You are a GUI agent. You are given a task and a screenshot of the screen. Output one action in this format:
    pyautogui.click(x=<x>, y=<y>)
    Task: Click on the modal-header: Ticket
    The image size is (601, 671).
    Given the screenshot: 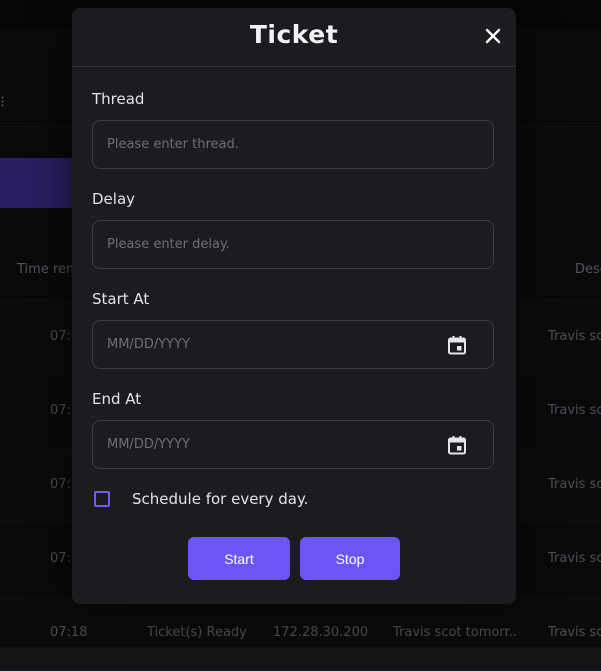 What is the action you would take?
    pyautogui.click(x=294, y=37)
    